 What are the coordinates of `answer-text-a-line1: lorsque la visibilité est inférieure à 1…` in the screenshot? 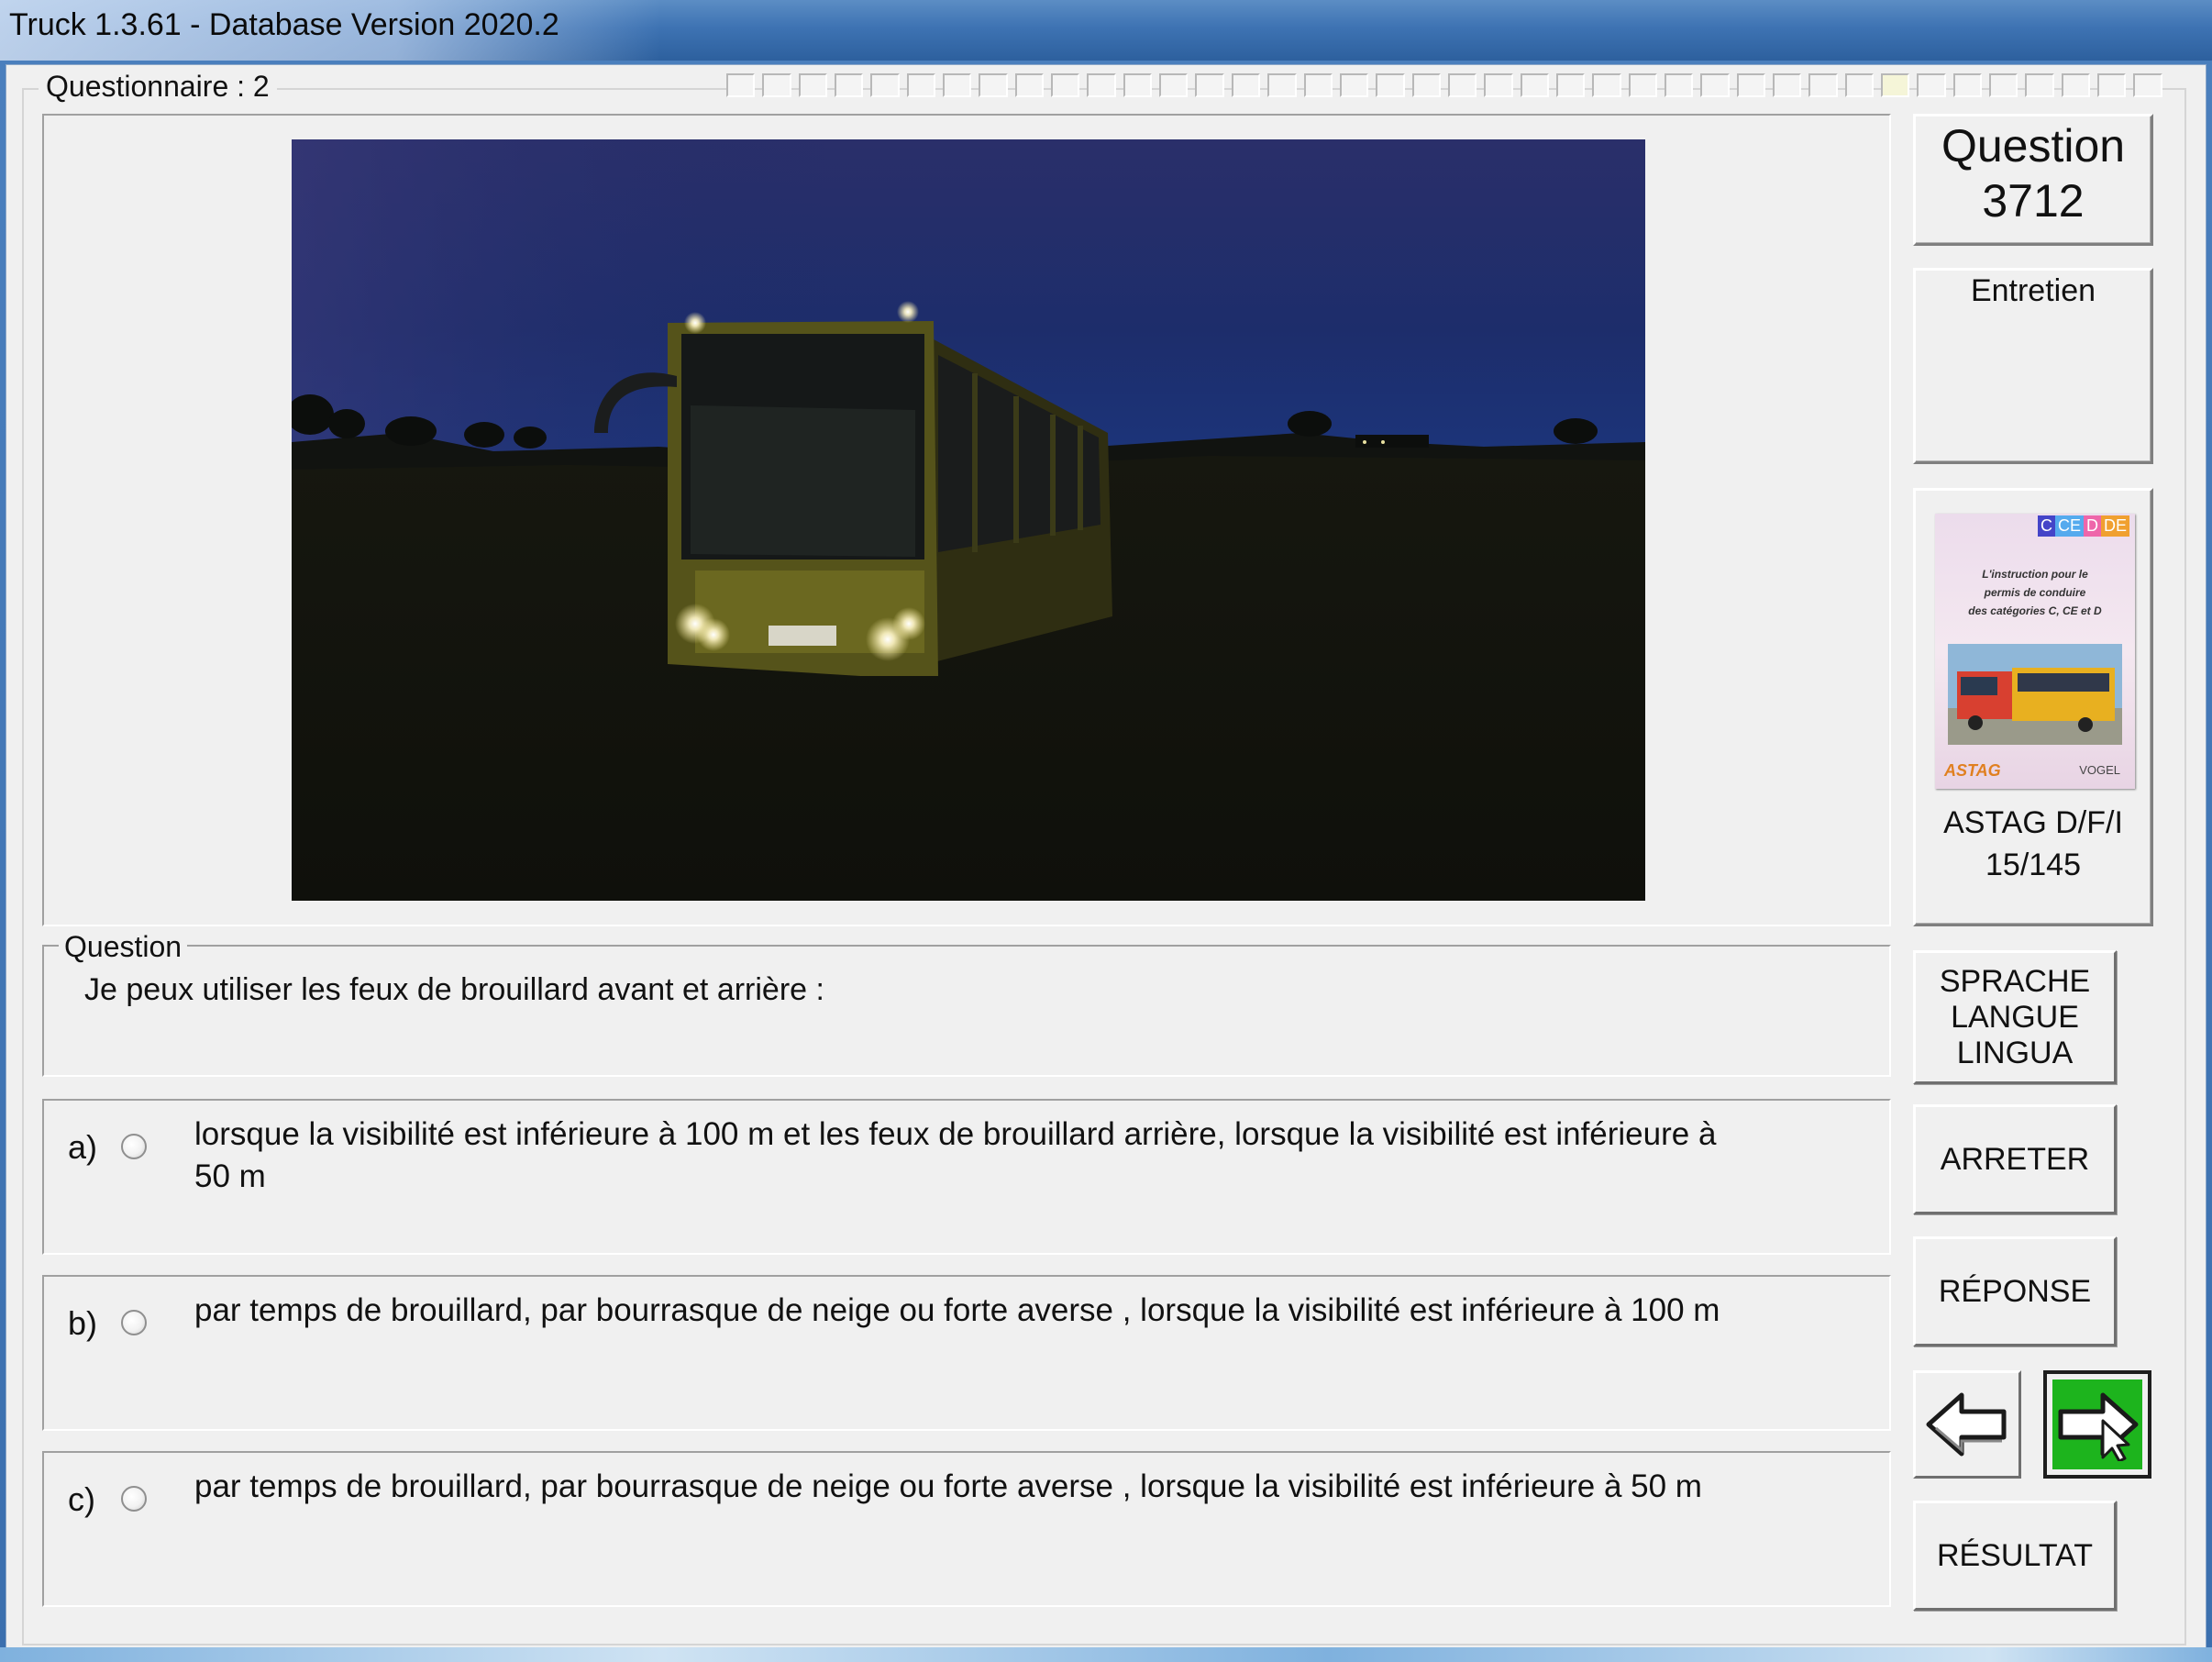 It's located at (955, 1134).